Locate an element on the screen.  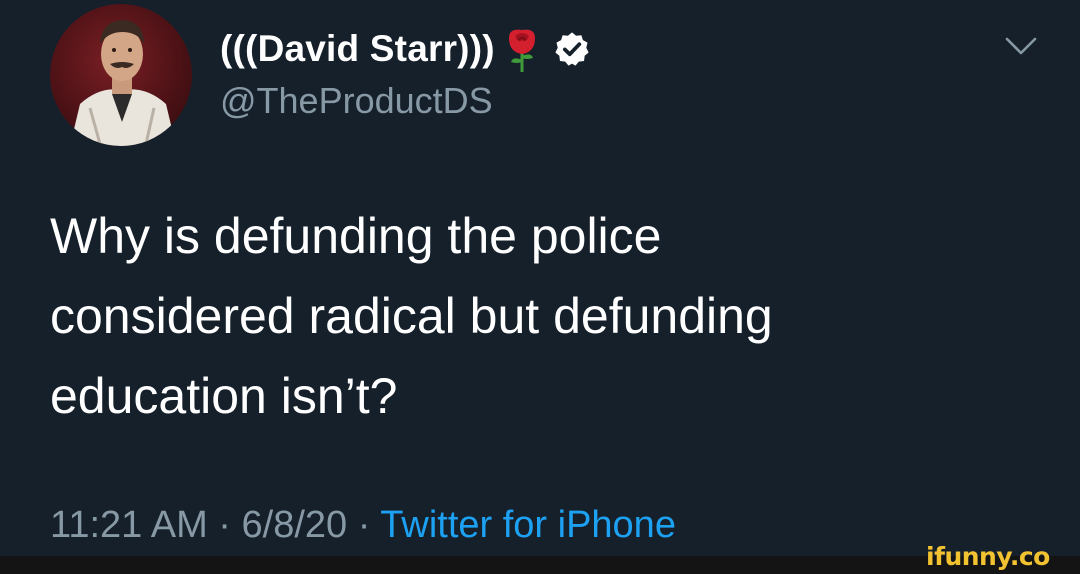
tweet-text-line: education isn’t? is located at coordinates (224, 396).